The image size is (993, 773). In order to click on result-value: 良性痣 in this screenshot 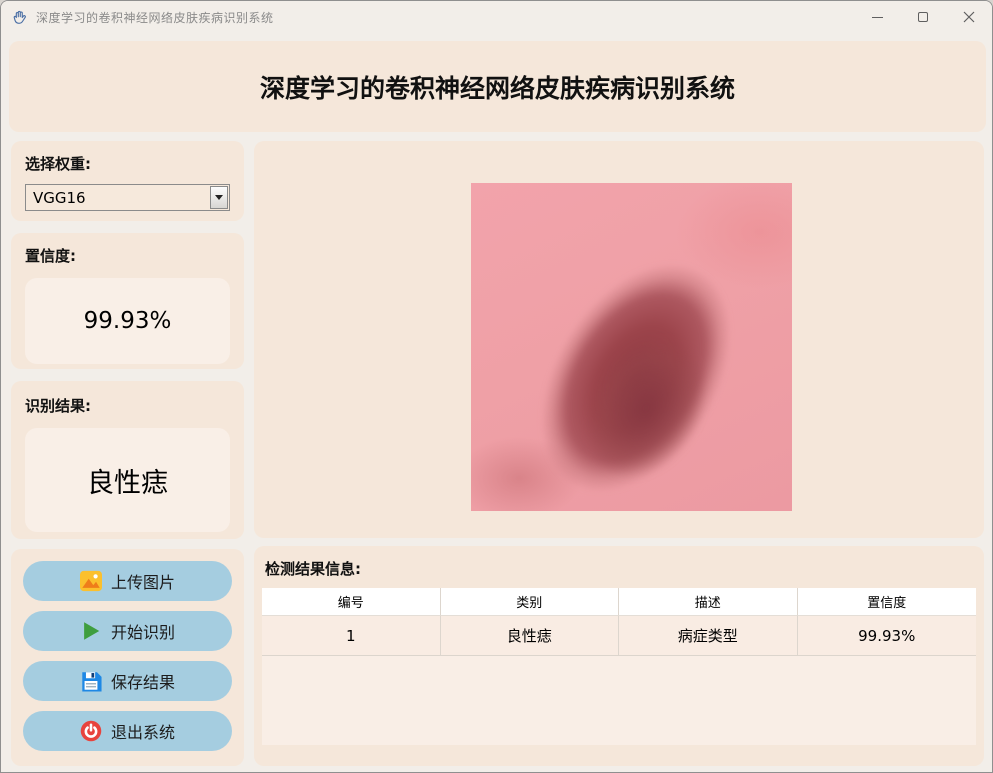, I will do `click(127, 483)`.